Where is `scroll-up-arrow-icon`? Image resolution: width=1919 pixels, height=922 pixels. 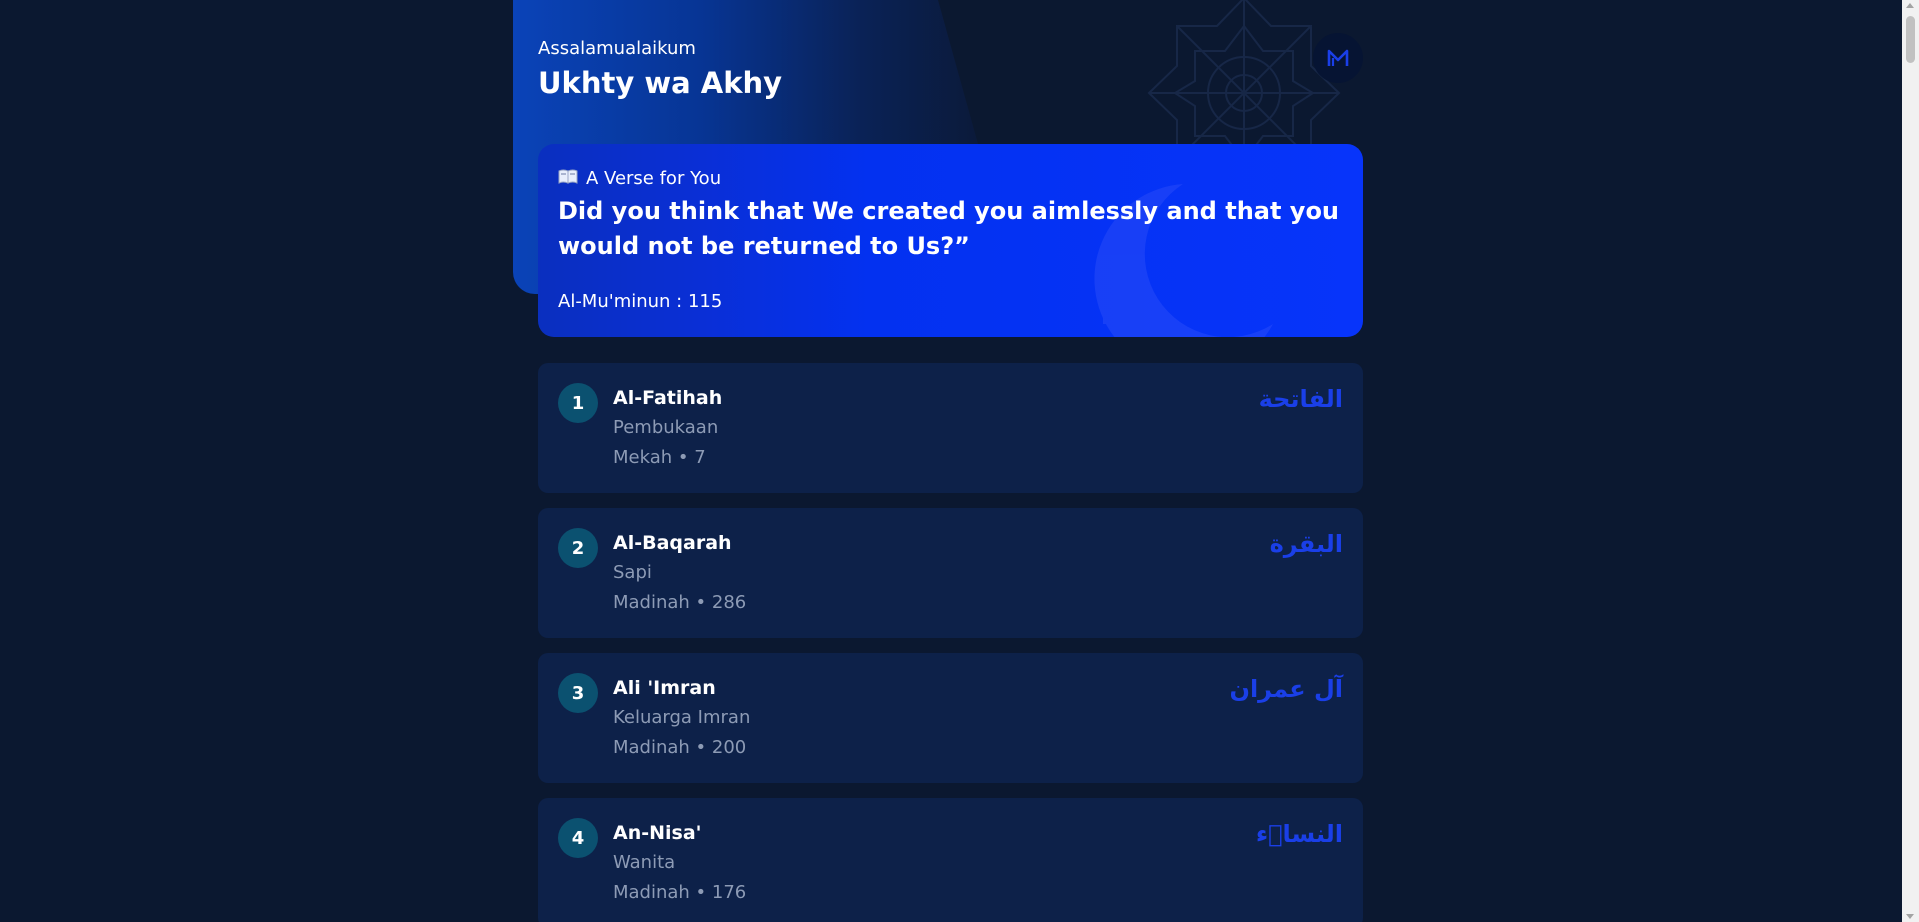 scroll-up-arrow-icon is located at coordinates (1910, 5).